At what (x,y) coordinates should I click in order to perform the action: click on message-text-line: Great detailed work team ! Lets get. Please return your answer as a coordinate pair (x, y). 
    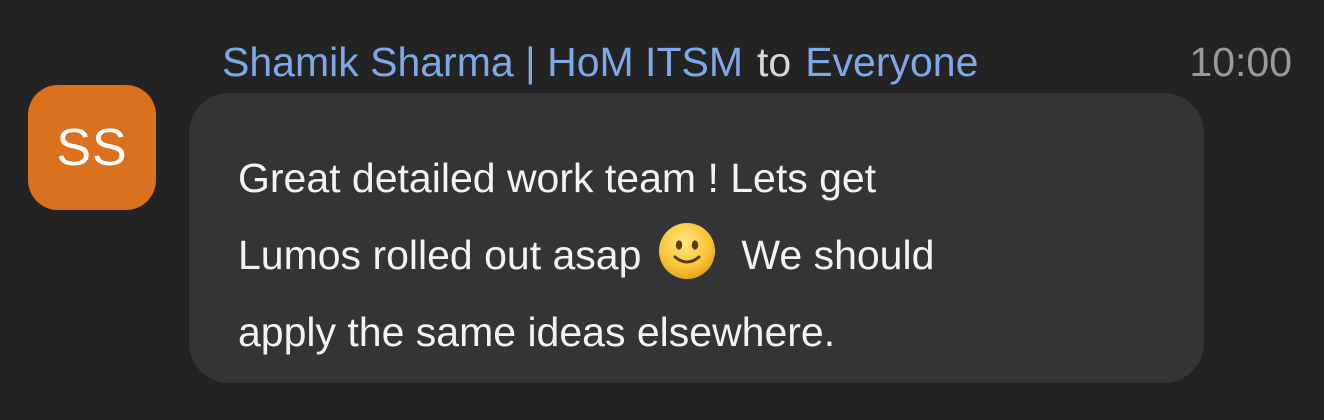
    Looking at the image, I should click on (701, 178).